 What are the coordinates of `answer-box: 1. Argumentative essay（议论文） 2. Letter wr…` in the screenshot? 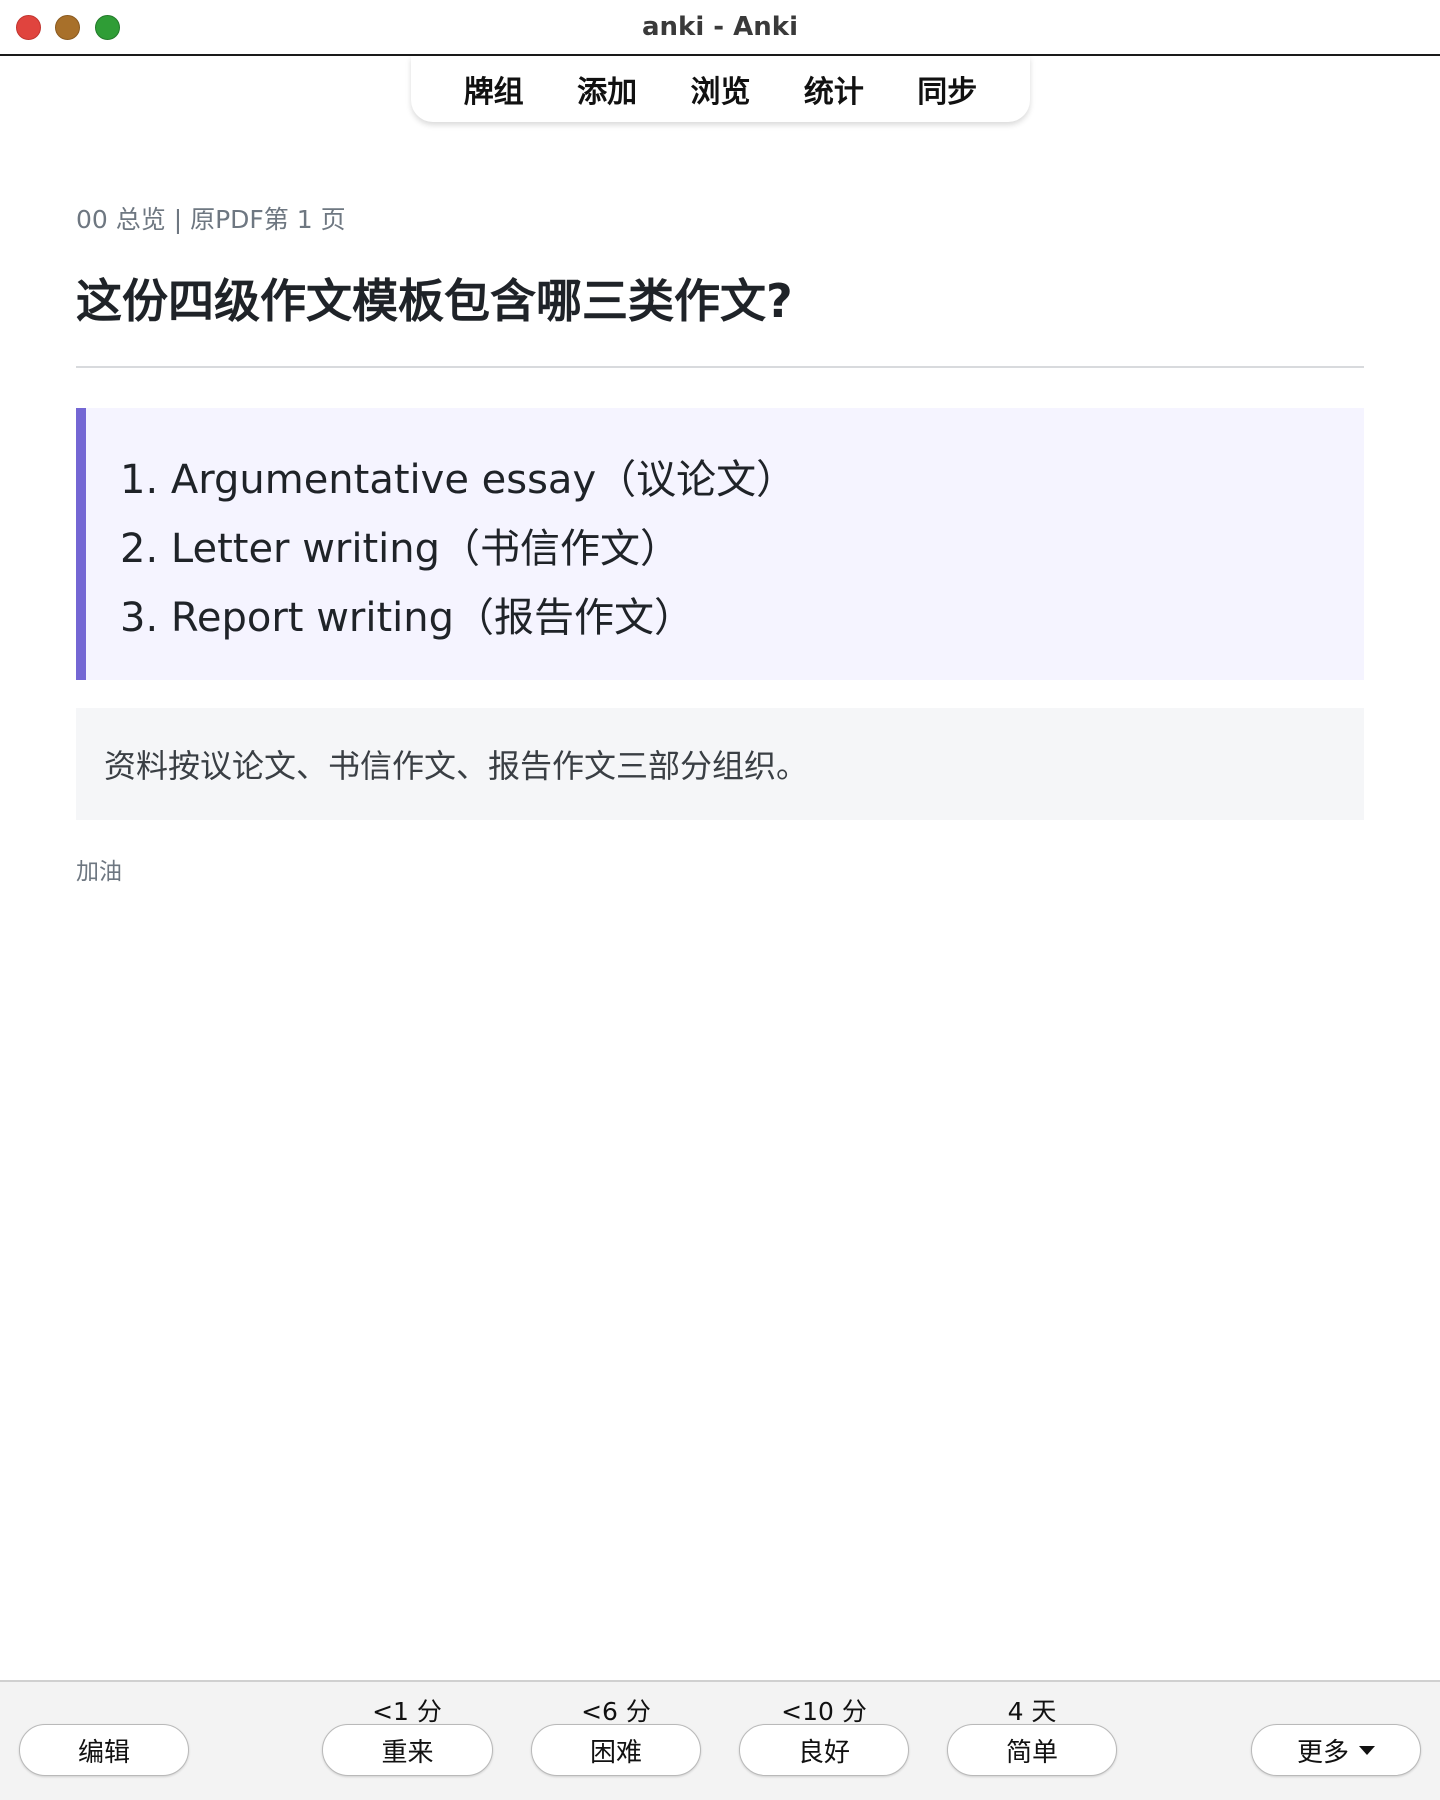 It's located at (720, 543).